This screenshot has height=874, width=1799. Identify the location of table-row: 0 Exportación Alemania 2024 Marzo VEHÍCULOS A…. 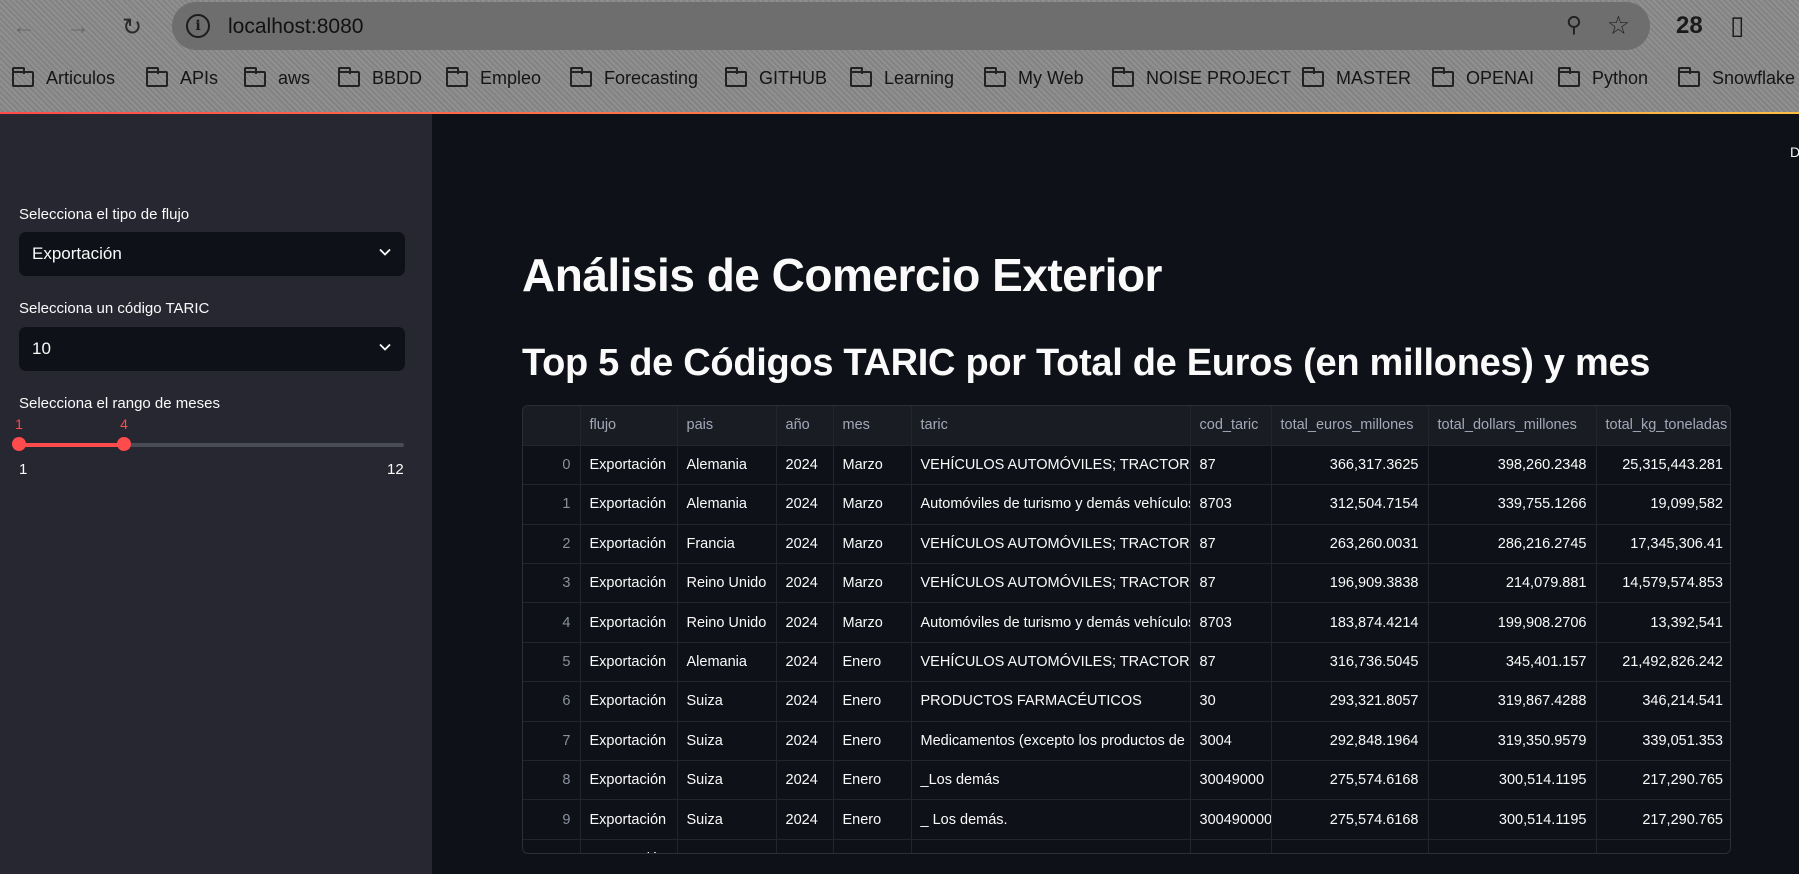
(1126, 465).